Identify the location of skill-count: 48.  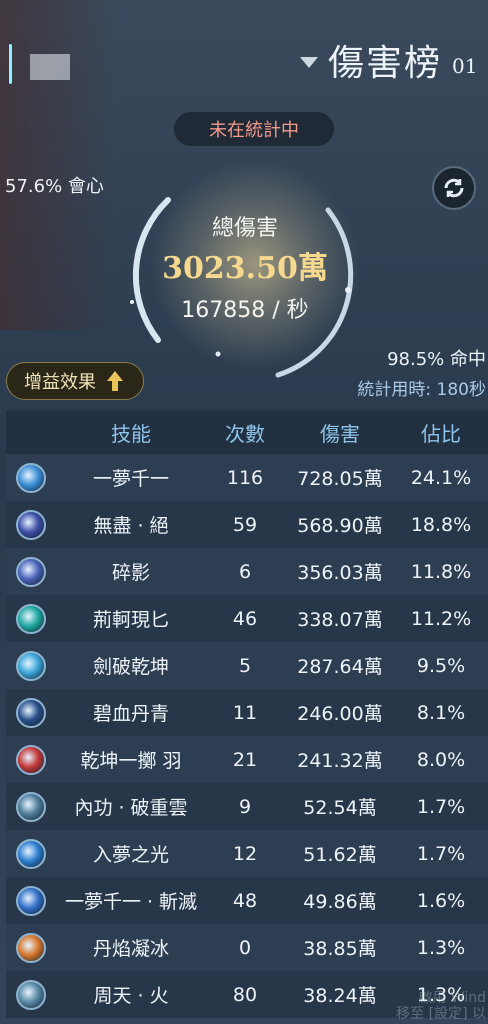
(245, 900).